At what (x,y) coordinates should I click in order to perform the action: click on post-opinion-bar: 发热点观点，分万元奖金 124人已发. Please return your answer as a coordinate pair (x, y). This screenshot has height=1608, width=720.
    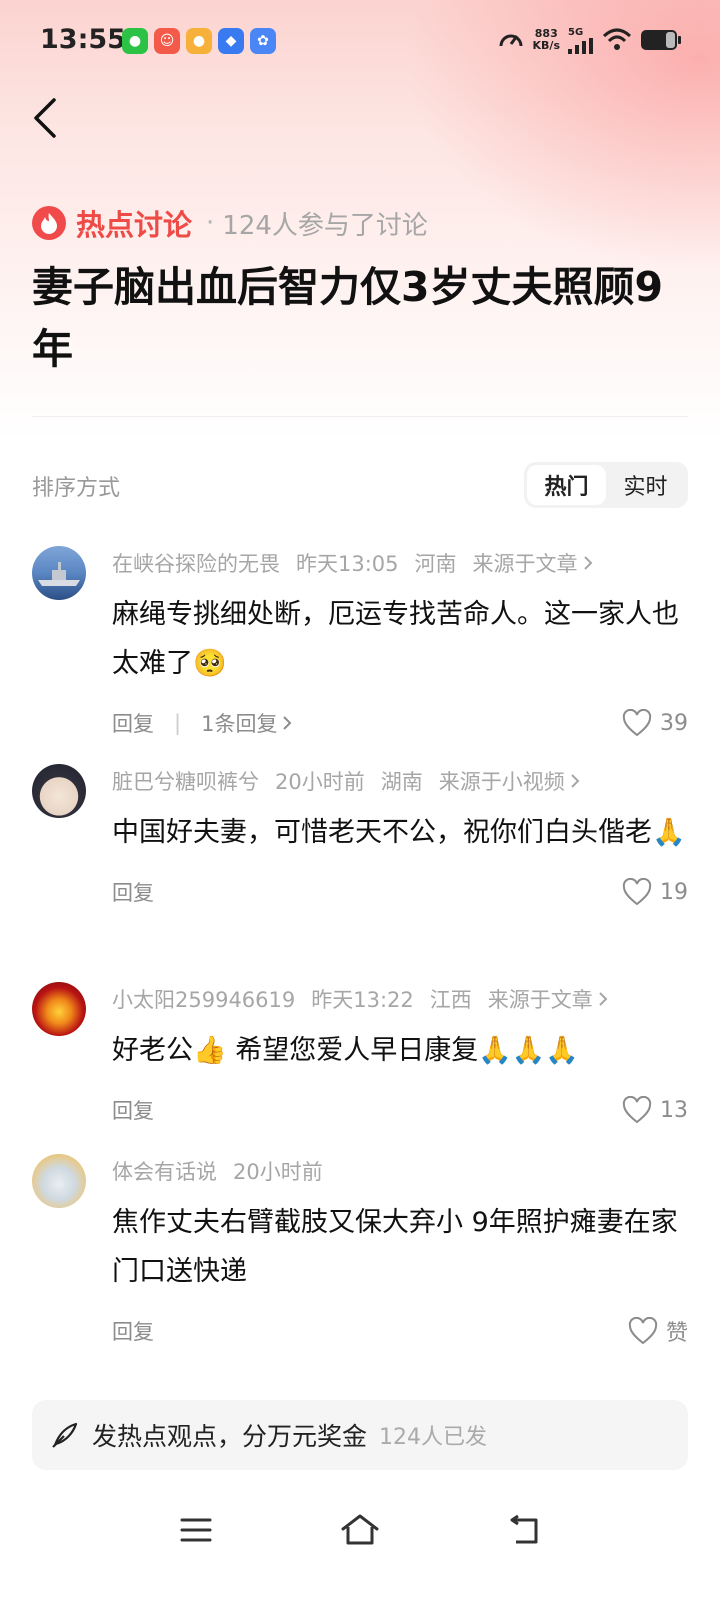
    Looking at the image, I should click on (360, 1435).